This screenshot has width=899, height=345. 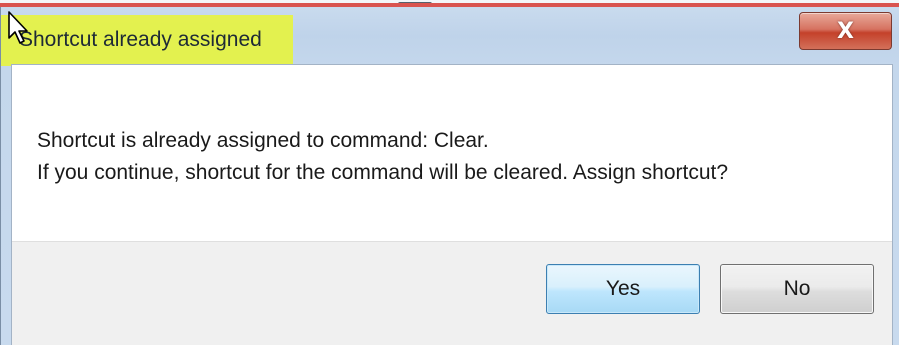 I want to click on no-button: No, so click(x=797, y=289).